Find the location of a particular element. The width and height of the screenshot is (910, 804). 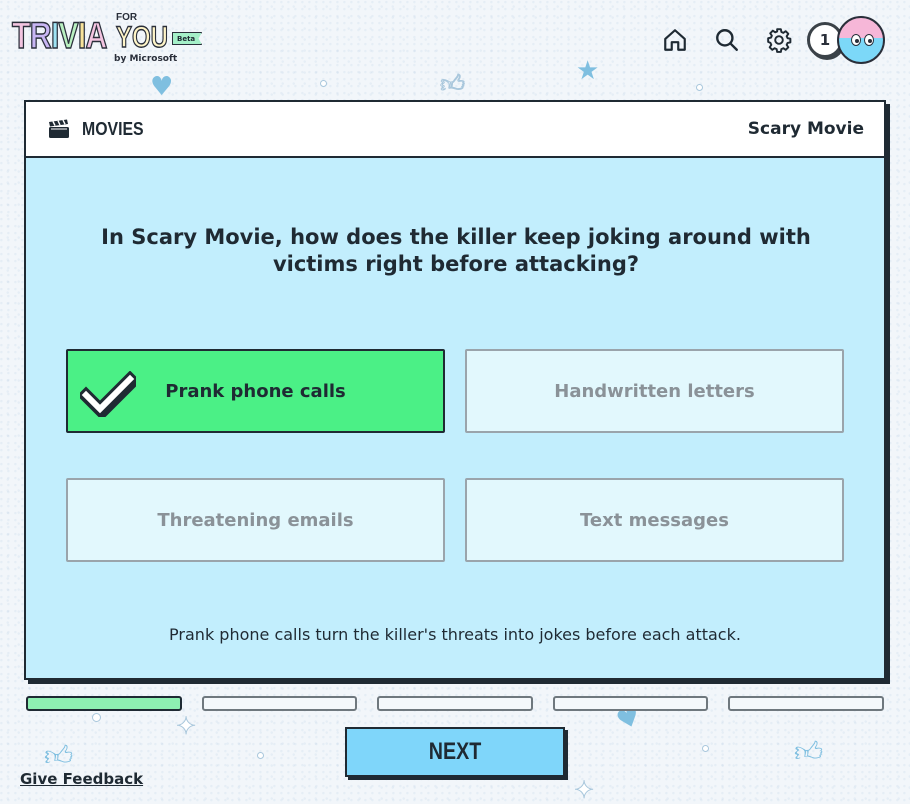

answer-option-1: Prank phone calls is located at coordinates (255, 391).